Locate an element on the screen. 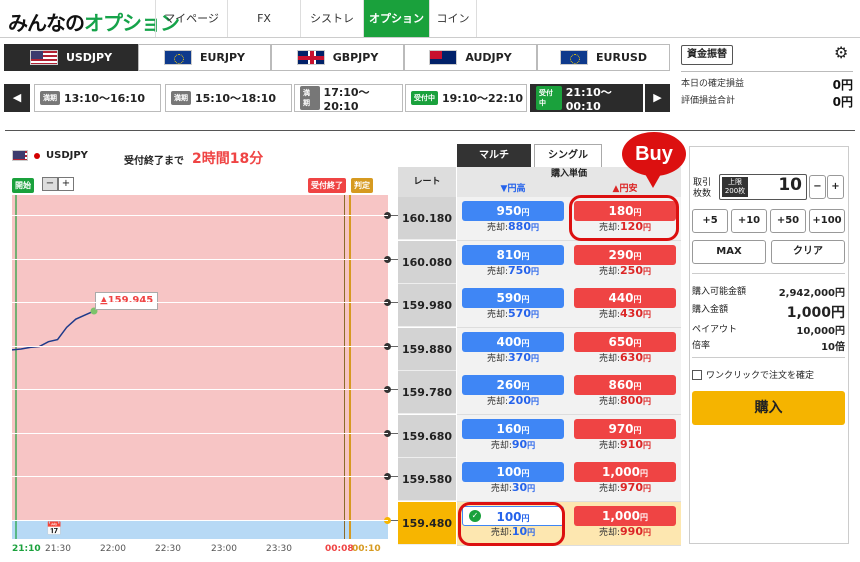 The image size is (860, 562). nav-mypage: マイページ is located at coordinates (191, 18).